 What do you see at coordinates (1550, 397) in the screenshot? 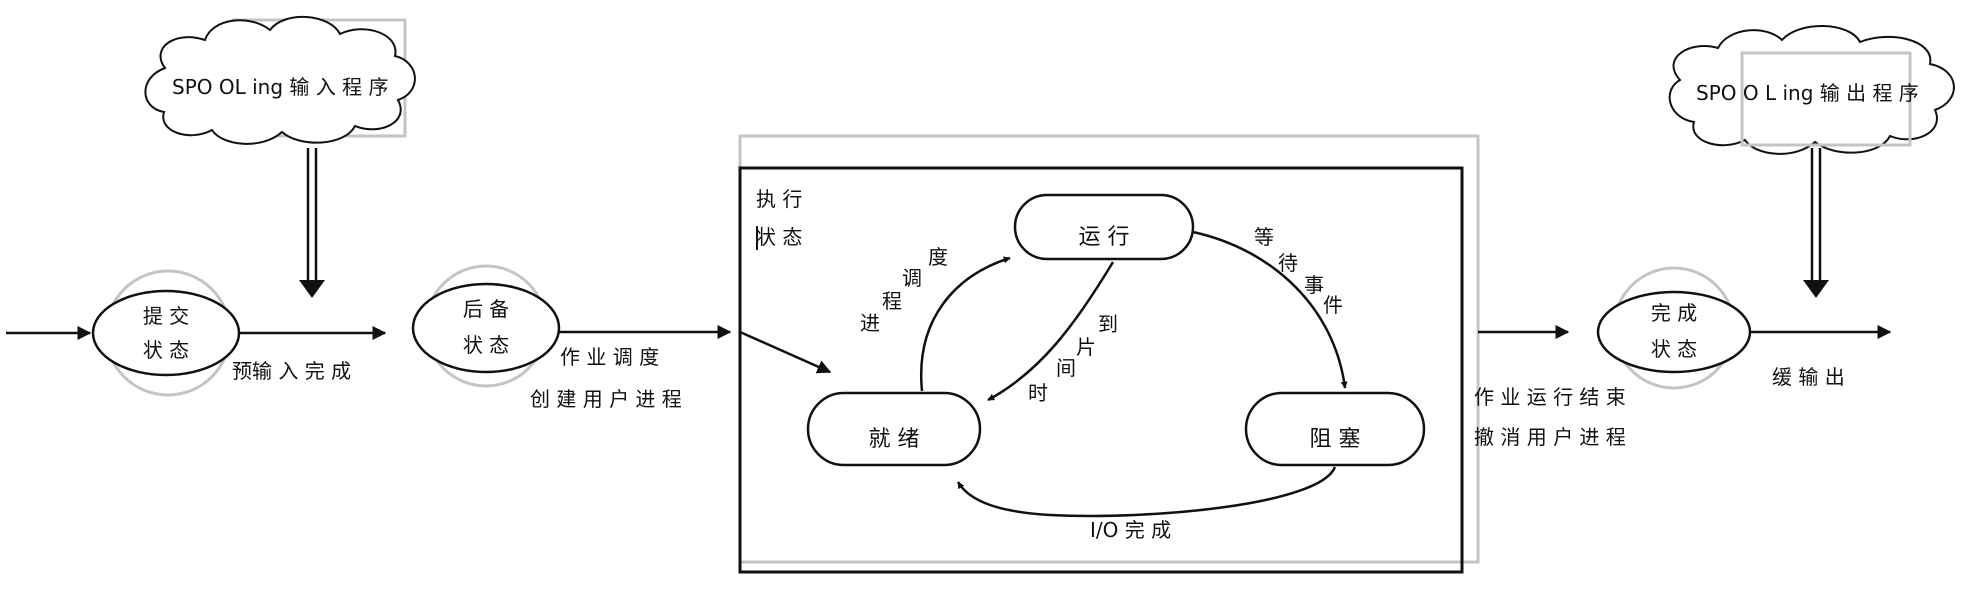
I see `job-end-line1: 作 业 运 行 结 束` at bounding box center [1550, 397].